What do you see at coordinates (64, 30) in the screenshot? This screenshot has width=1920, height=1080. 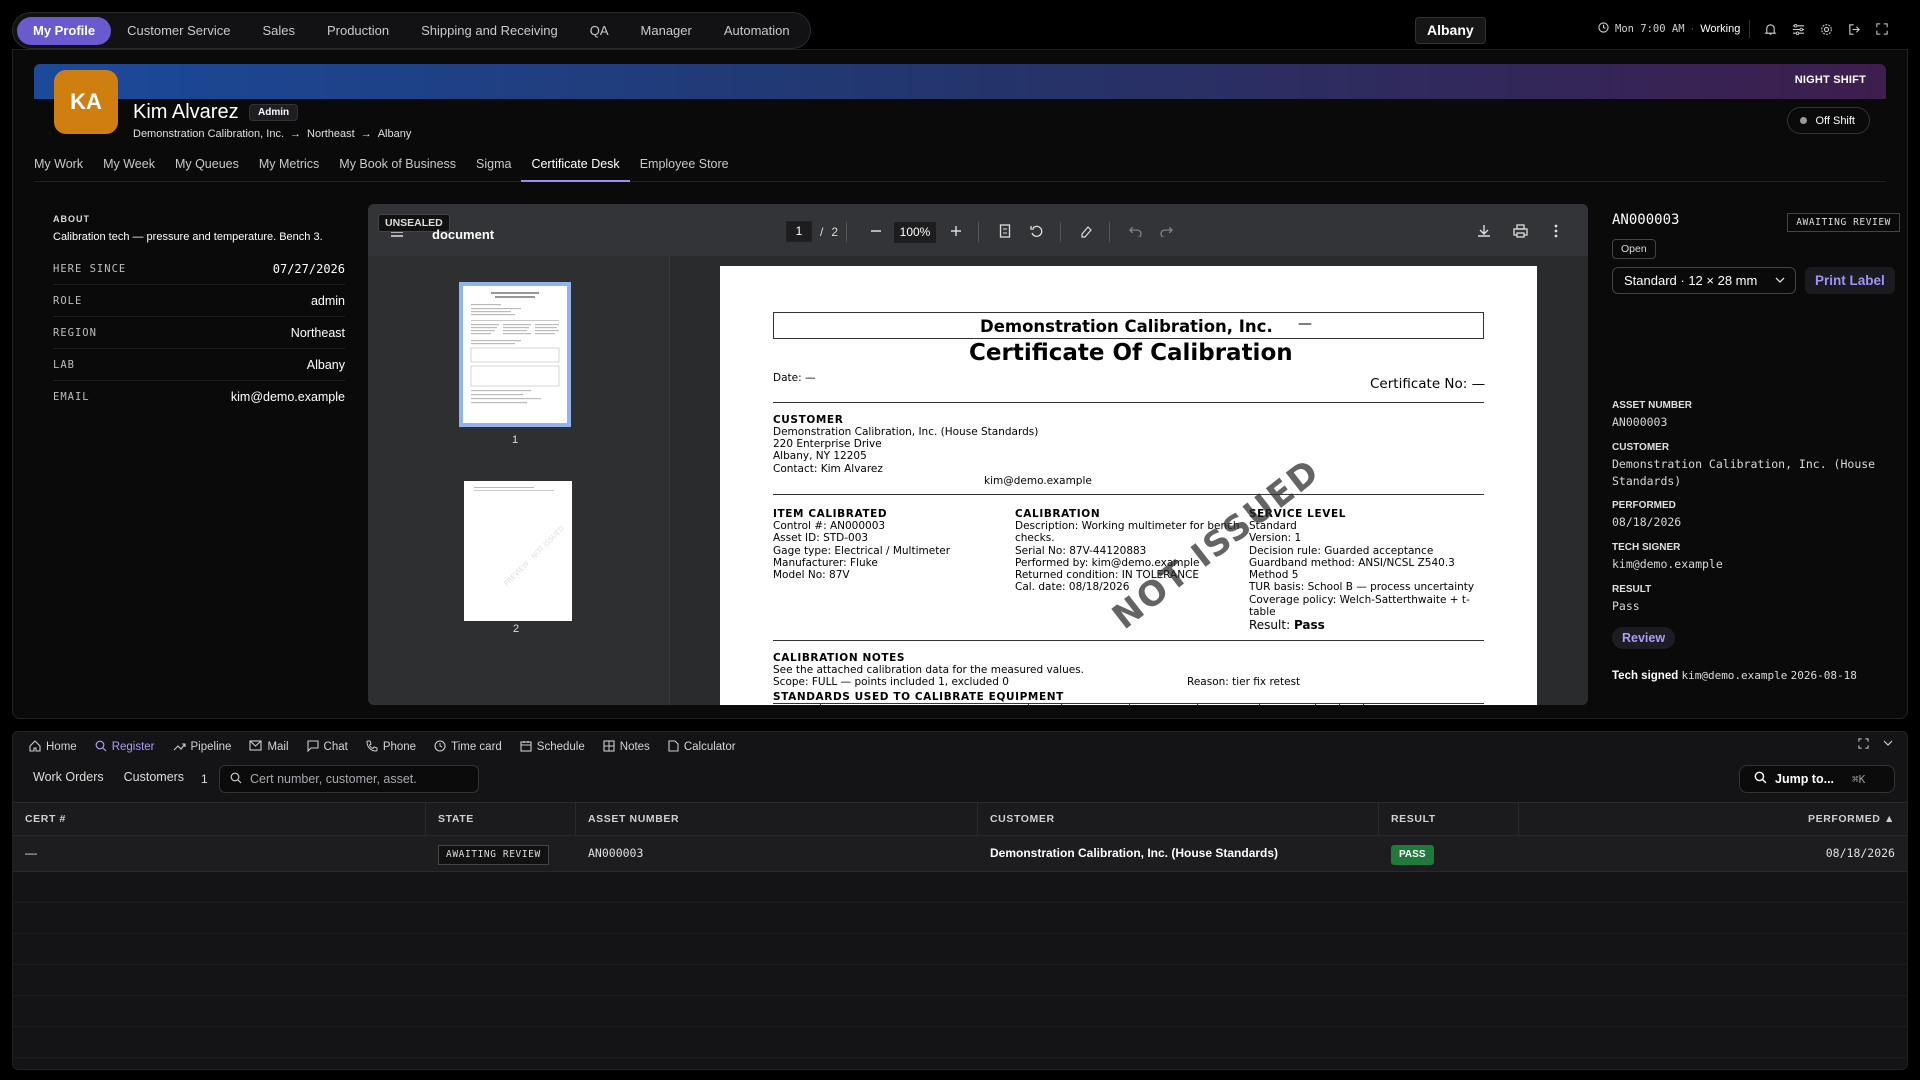 I see `nav-my-profile: My Profile` at bounding box center [64, 30].